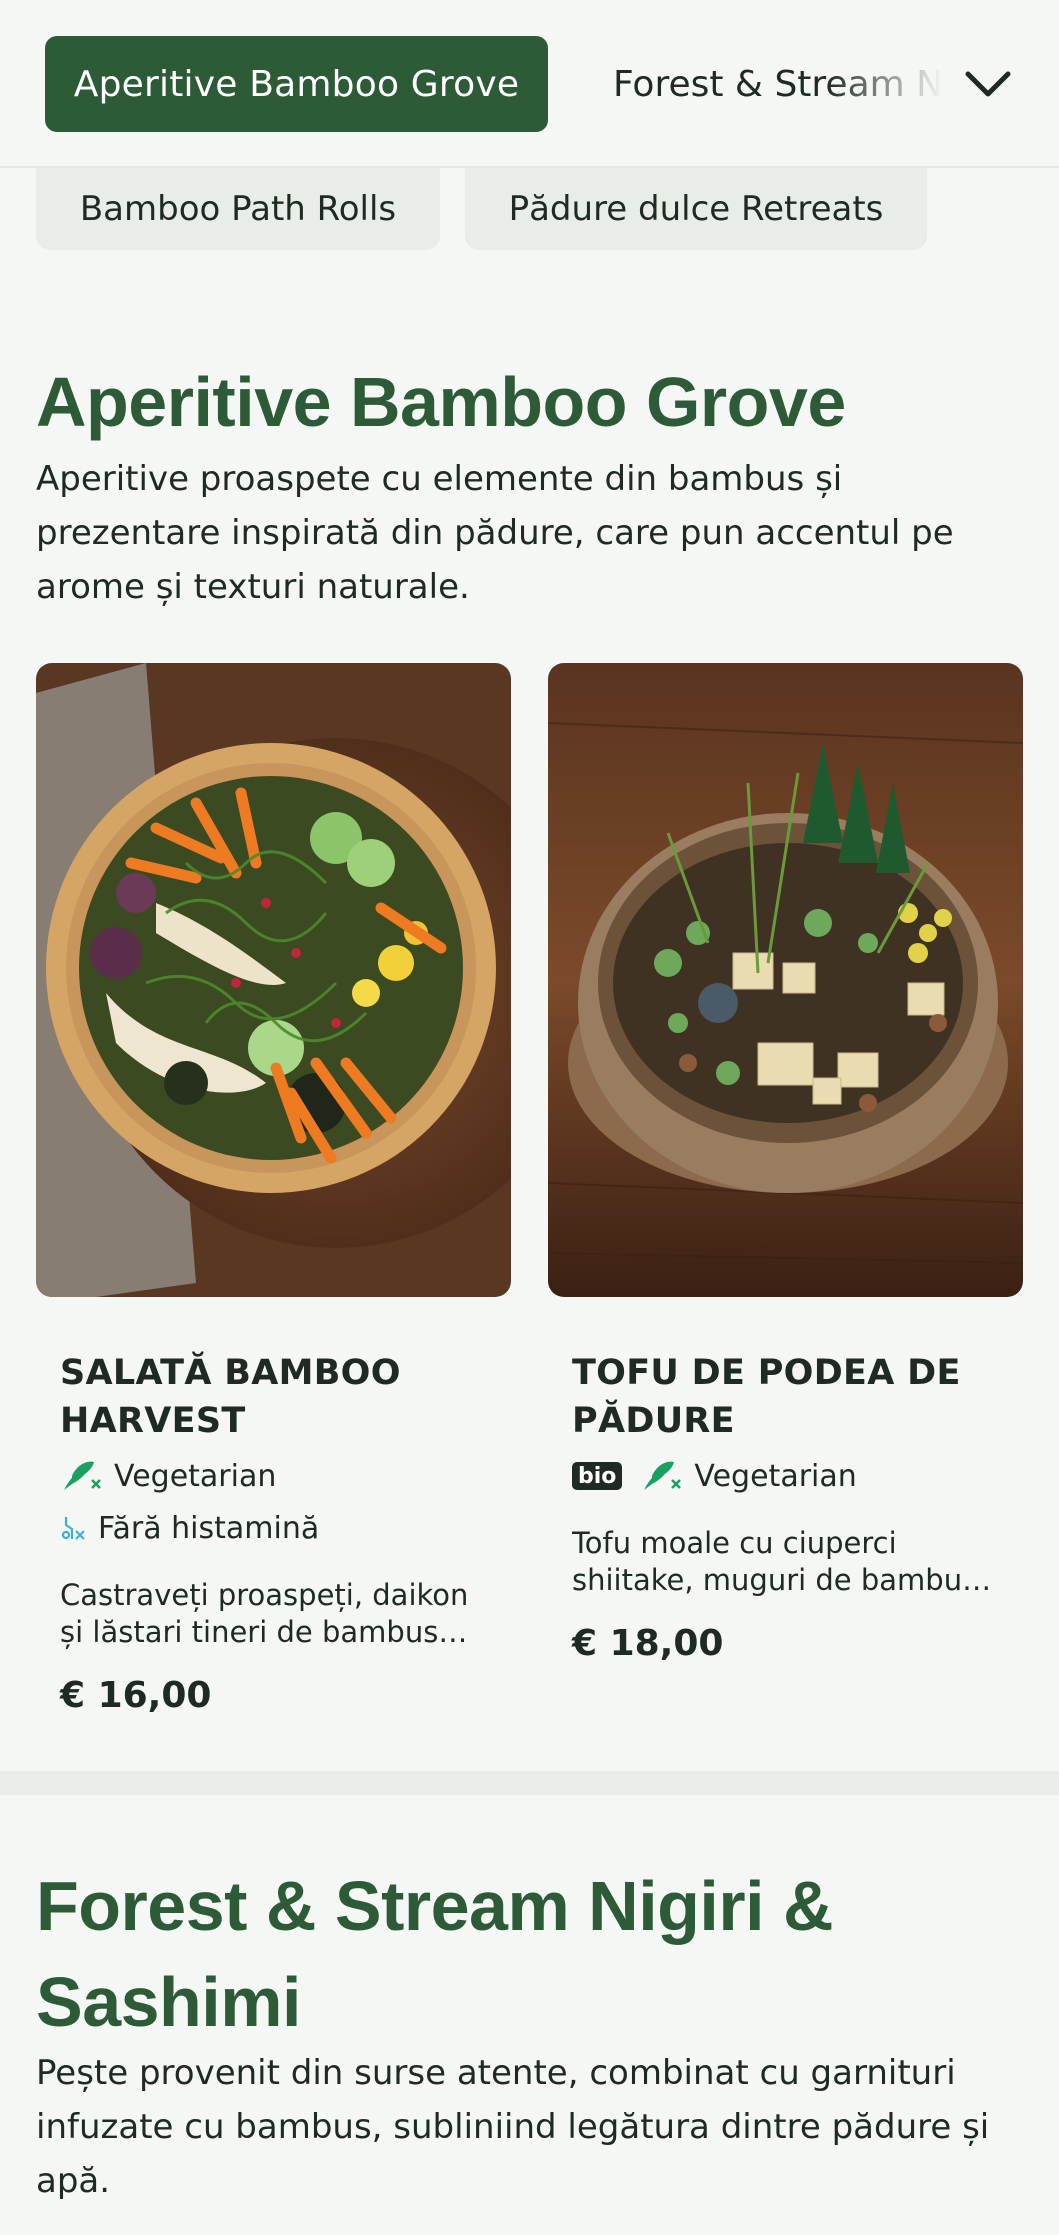  Describe the element at coordinates (435, 1954) in the screenshot. I see `section-title: Forest & Stream Nigiri & Sashimi` at that location.